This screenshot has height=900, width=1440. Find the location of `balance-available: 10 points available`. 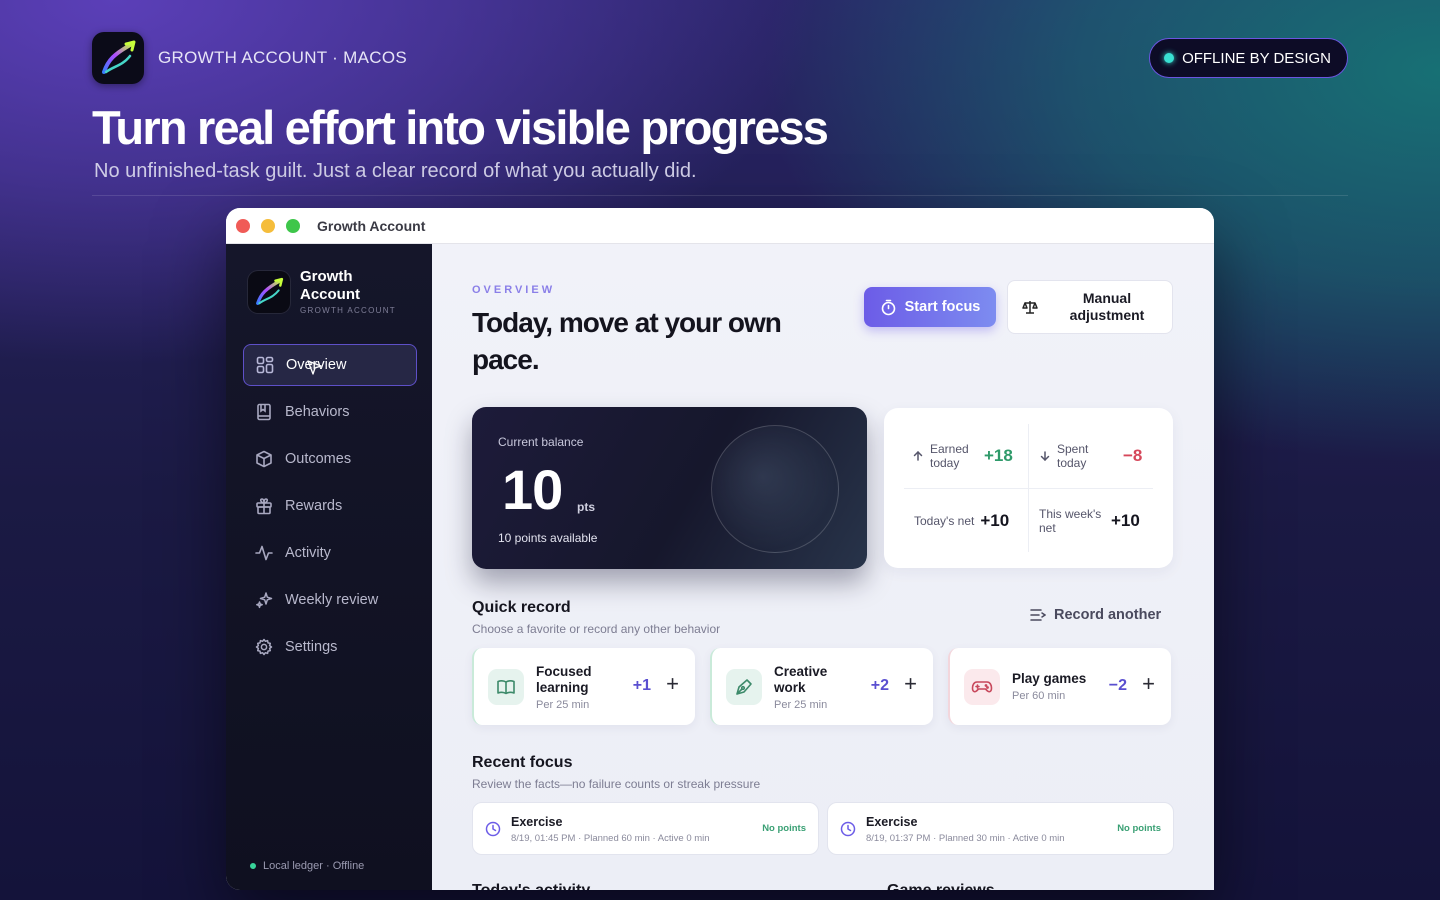

balance-available: 10 points available is located at coordinates (548, 538).